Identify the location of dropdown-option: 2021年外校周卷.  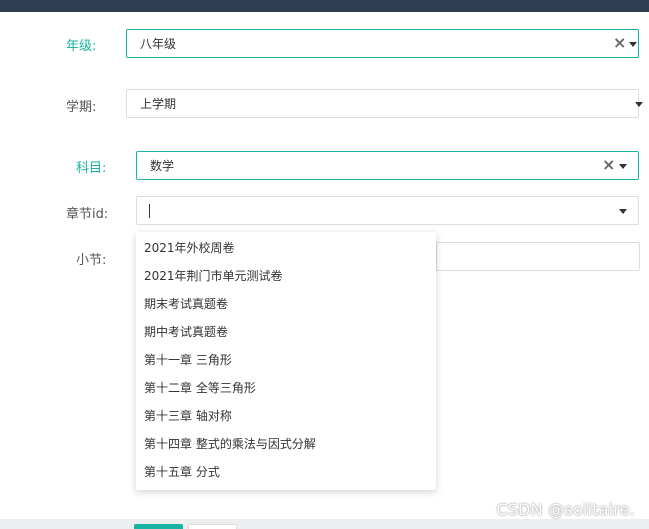
(286, 248).